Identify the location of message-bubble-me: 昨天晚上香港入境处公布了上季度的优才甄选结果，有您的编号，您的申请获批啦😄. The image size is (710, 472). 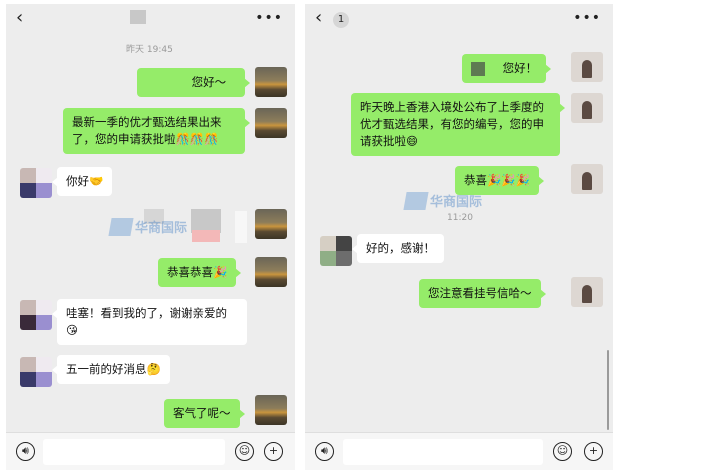
(458, 124).